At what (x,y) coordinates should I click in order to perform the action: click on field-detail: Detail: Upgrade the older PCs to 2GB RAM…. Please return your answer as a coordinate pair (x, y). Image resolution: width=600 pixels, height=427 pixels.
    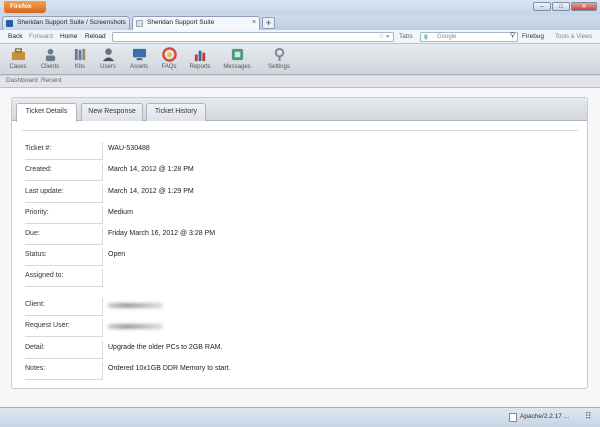
    Looking at the image, I should click on (295, 348).